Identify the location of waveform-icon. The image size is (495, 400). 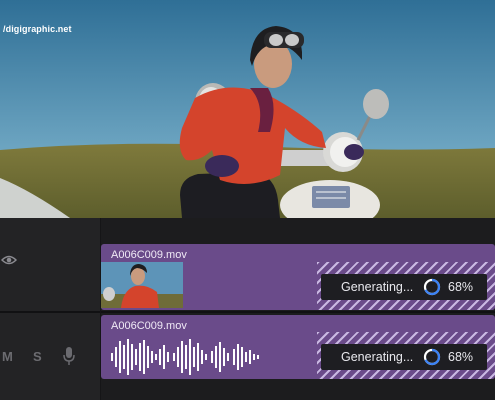
(185, 357).